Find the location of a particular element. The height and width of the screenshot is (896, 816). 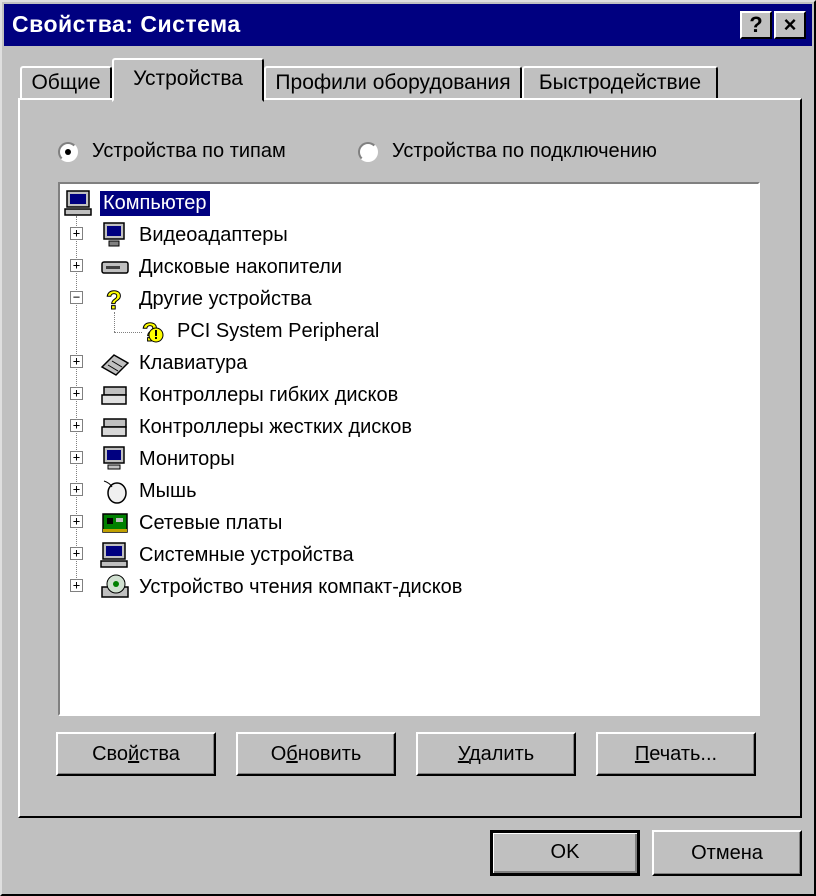

tree-item-hard-disk-controllers: Контроллеры жестких дисков is located at coordinates (257, 427).